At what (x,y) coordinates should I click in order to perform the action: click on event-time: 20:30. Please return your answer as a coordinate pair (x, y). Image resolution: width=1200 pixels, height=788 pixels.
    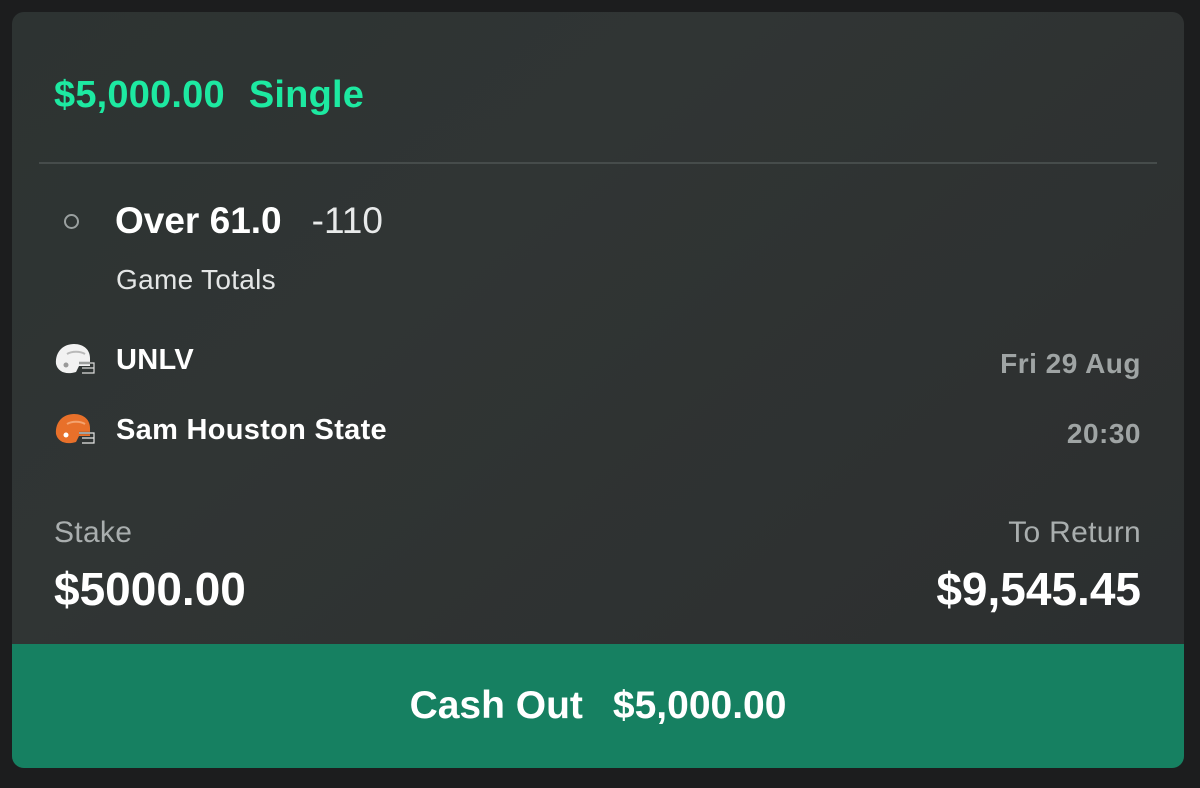
    Looking at the image, I should click on (1103, 433).